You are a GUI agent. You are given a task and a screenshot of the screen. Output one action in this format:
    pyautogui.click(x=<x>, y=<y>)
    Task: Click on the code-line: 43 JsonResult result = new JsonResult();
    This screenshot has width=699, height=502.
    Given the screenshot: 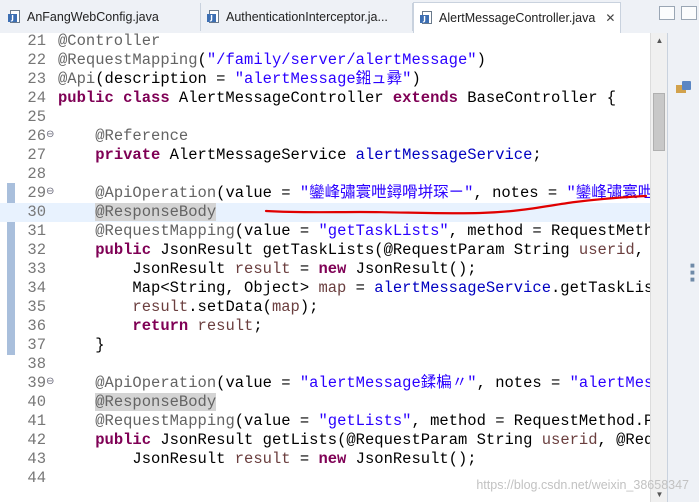 What is the action you would take?
    pyautogui.click(x=325, y=459)
    